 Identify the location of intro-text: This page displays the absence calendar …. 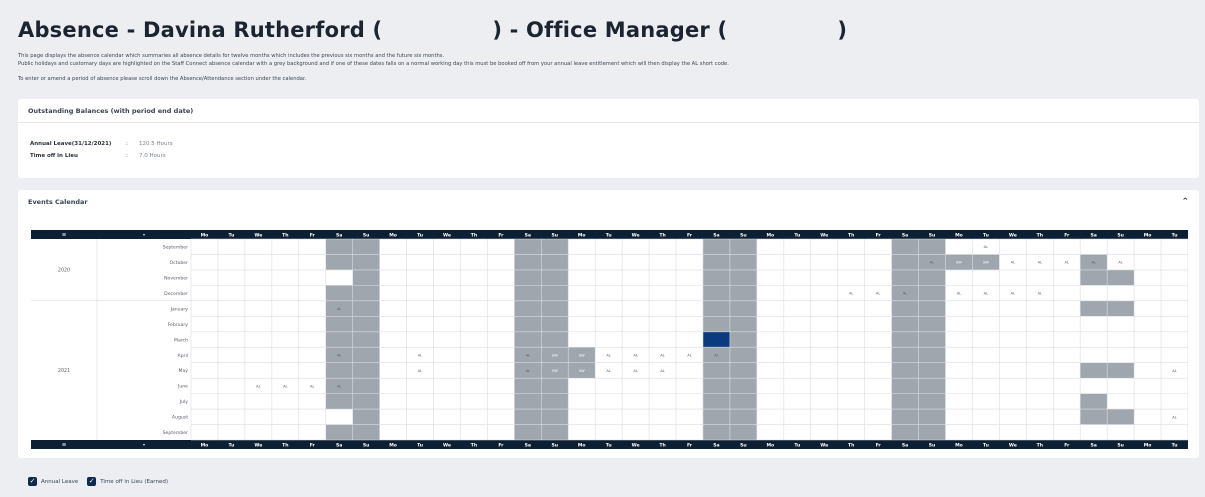
(373, 68).